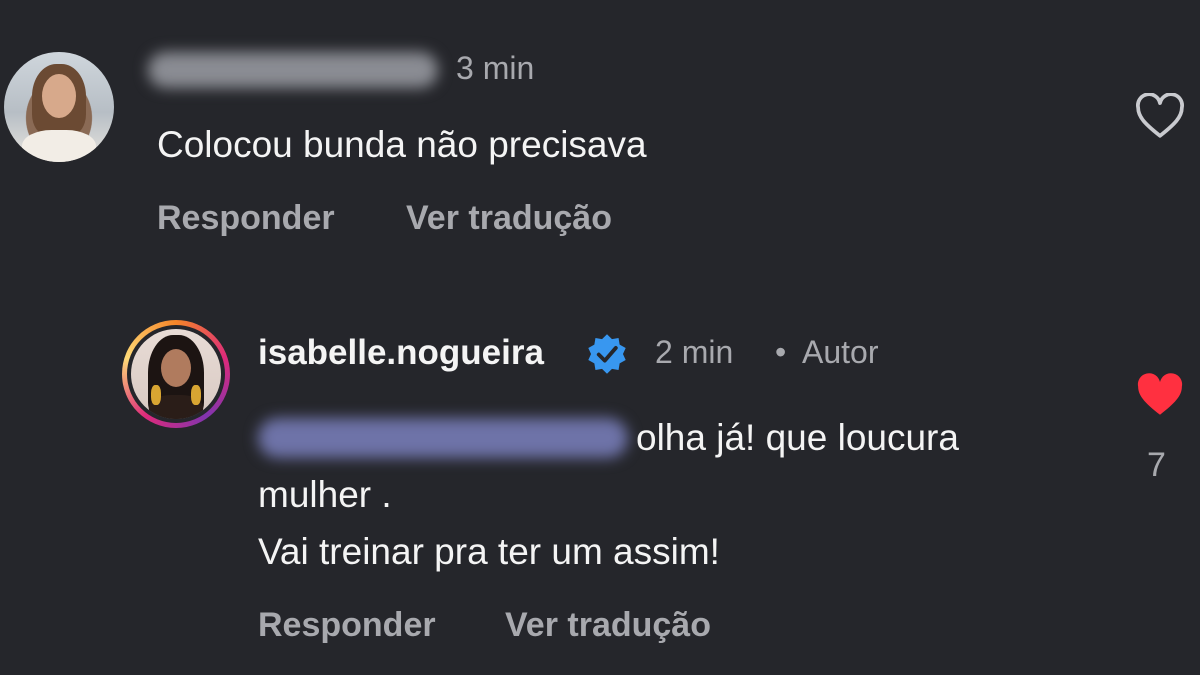 This screenshot has height=675, width=1200. Describe the element at coordinates (797, 437) in the screenshot. I see `reply-text-line-1: olha já! que loucura` at that location.